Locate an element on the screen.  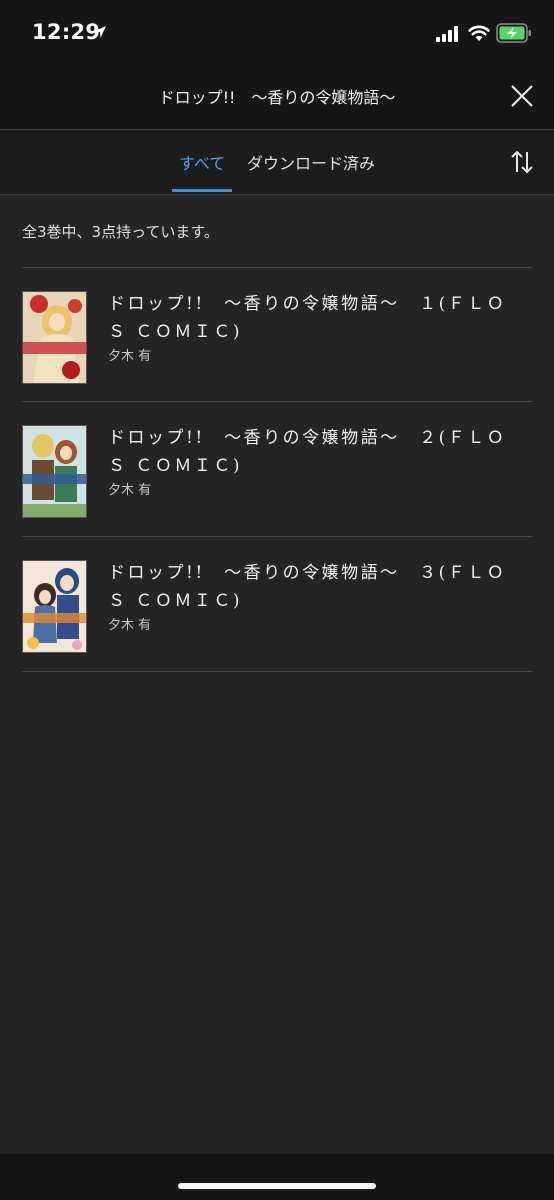
active-tab-indicator is located at coordinates (202, 190).